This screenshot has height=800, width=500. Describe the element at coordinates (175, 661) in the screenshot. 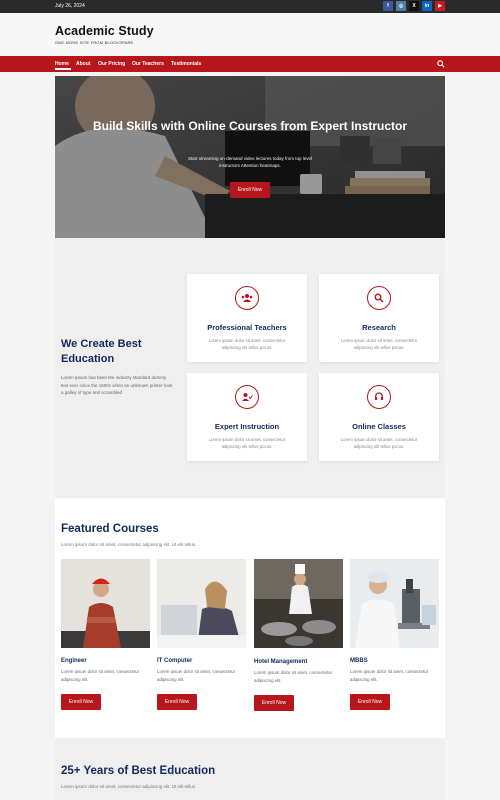

I see `course-name: IT Computer` at that location.